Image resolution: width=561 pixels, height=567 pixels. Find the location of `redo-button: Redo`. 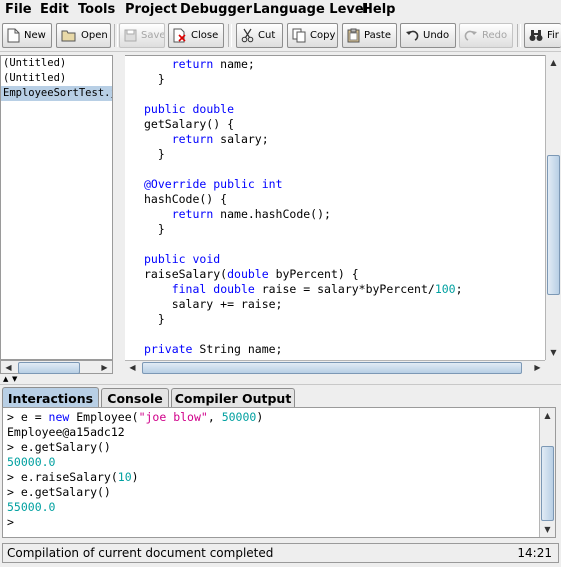

redo-button: Redo is located at coordinates (486, 35).